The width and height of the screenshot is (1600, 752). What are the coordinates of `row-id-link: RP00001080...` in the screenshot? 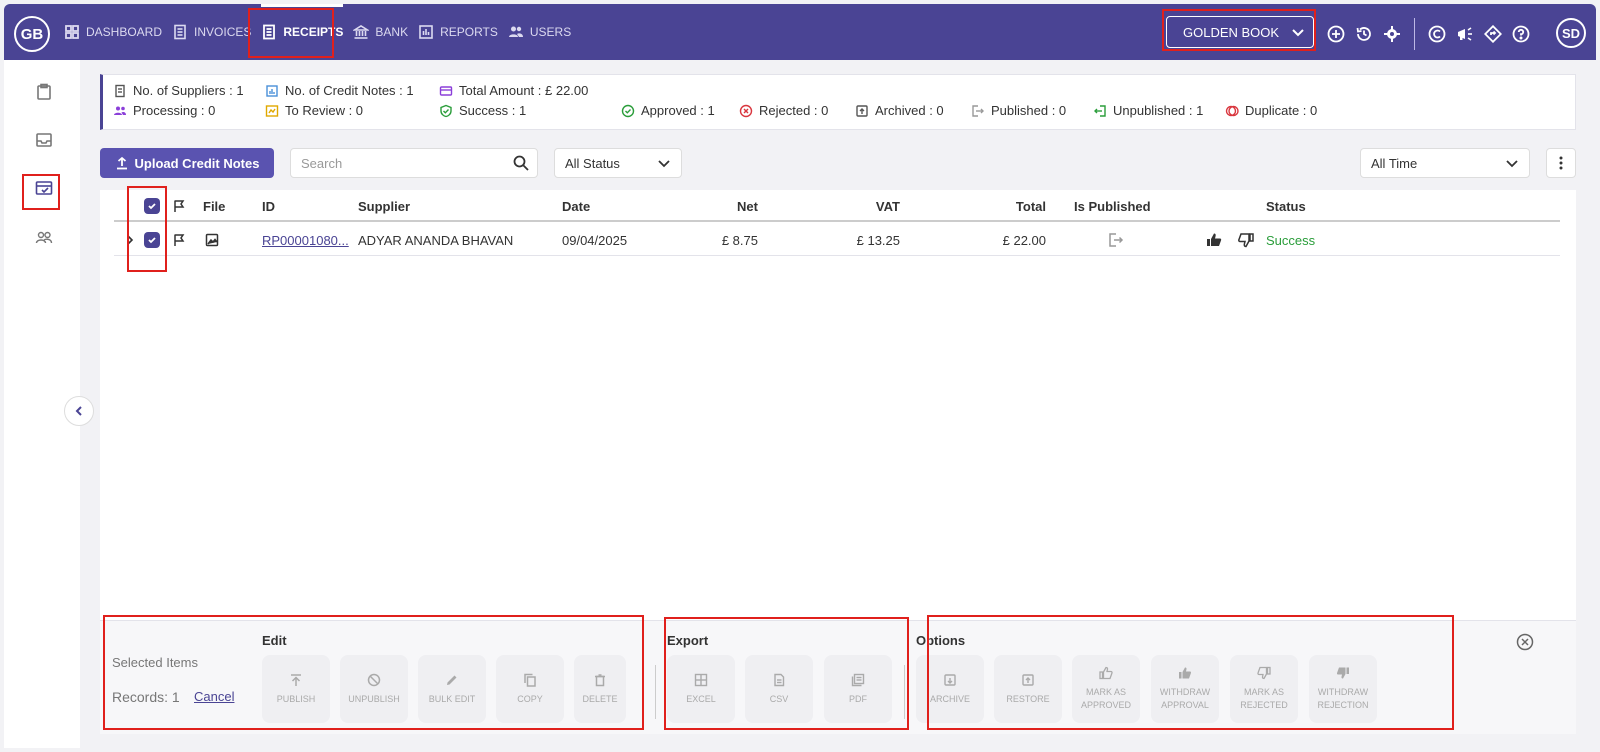 It's located at (305, 240).